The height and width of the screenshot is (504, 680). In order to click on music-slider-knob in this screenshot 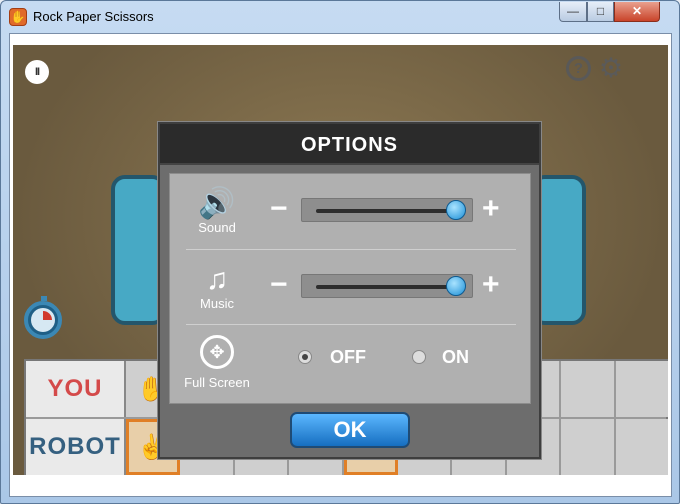, I will do `click(456, 286)`.